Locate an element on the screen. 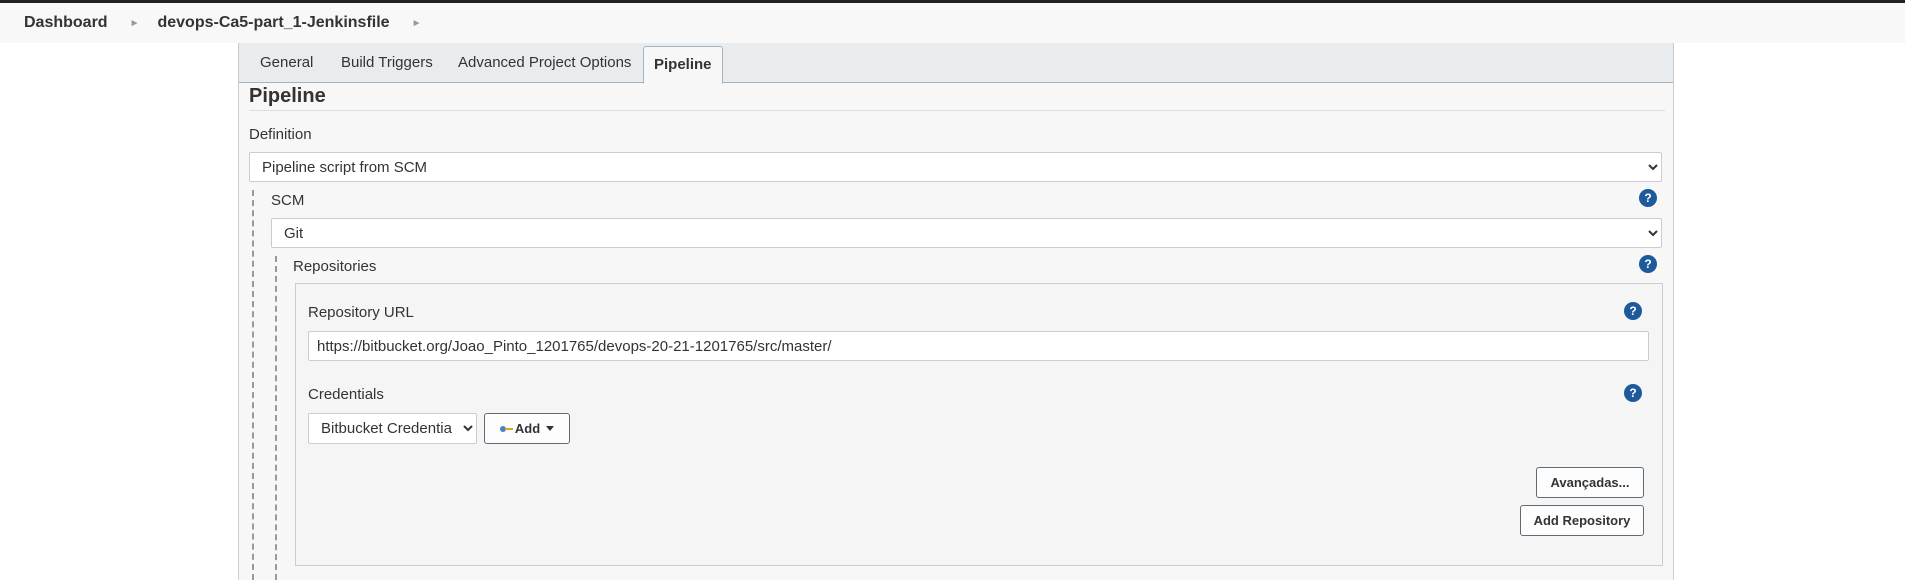 This screenshot has height=580, width=1905. tab-pipeline: Pipeline is located at coordinates (683, 65).